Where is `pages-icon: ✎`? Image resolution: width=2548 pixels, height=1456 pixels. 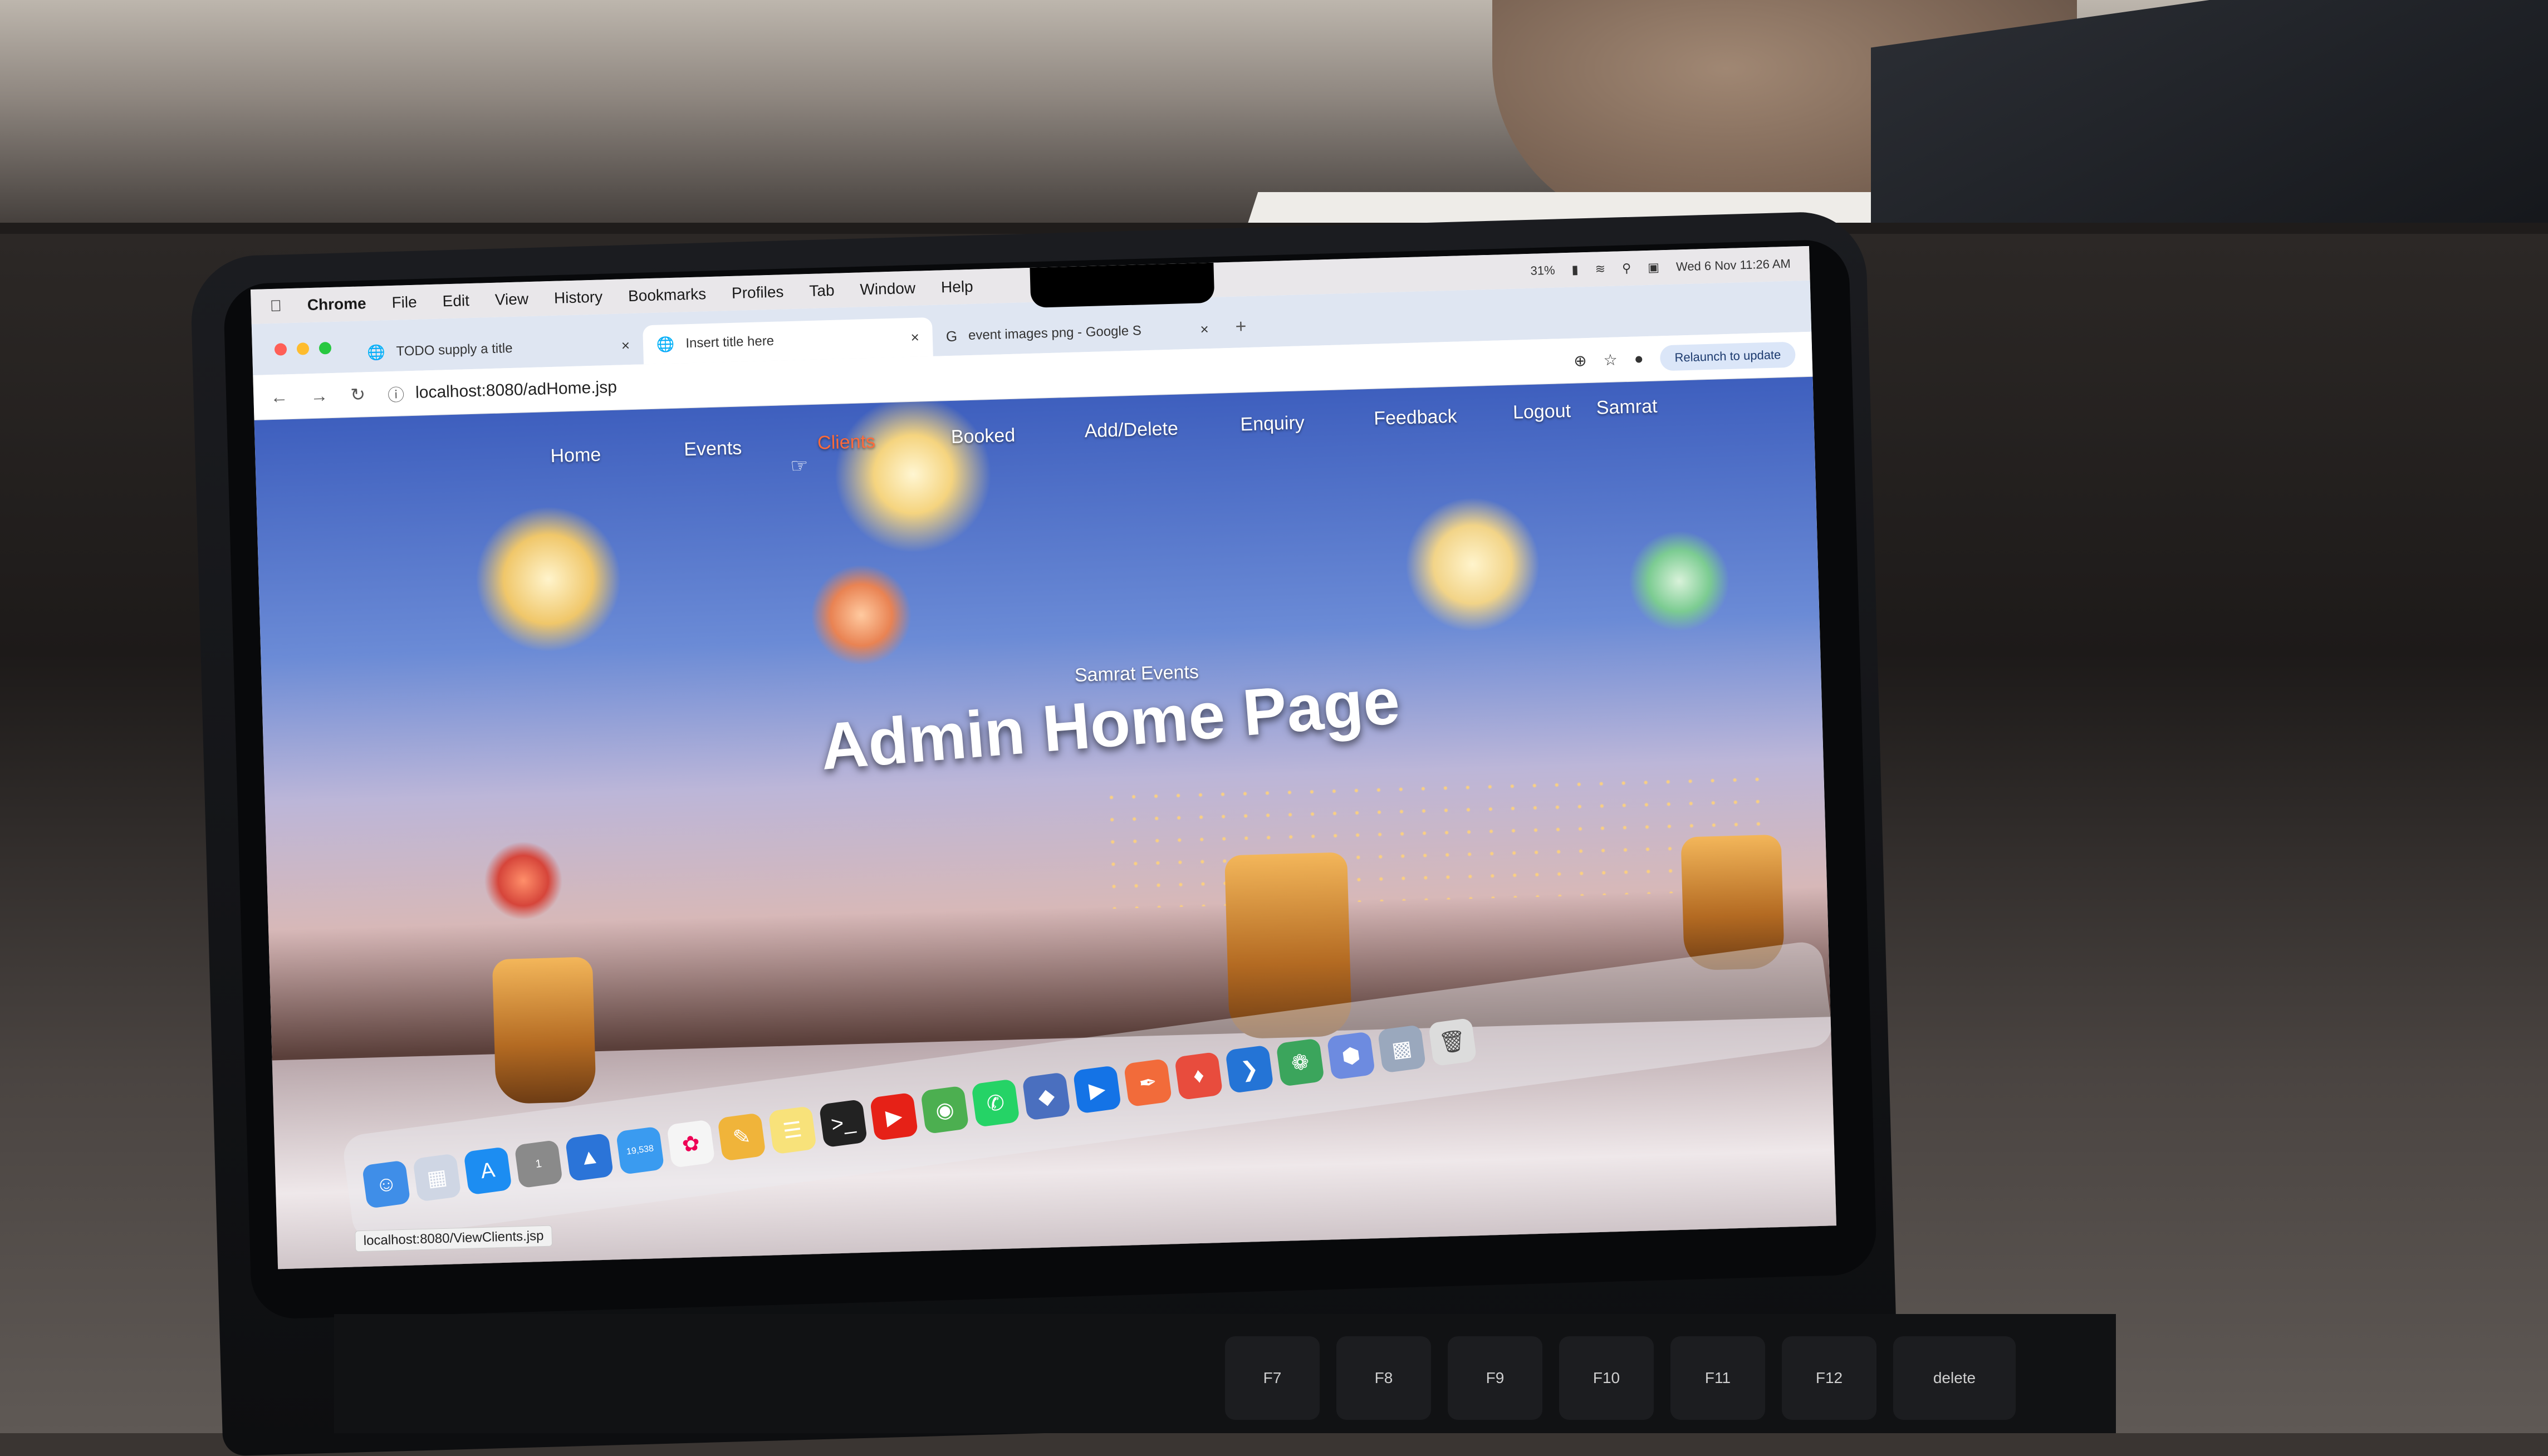 pages-icon: ✎ is located at coordinates (741, 1136).